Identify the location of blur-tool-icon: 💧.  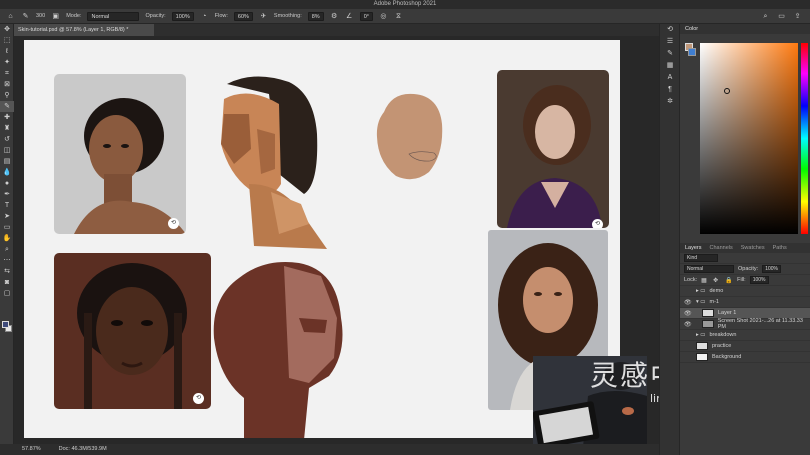
(7, 172).